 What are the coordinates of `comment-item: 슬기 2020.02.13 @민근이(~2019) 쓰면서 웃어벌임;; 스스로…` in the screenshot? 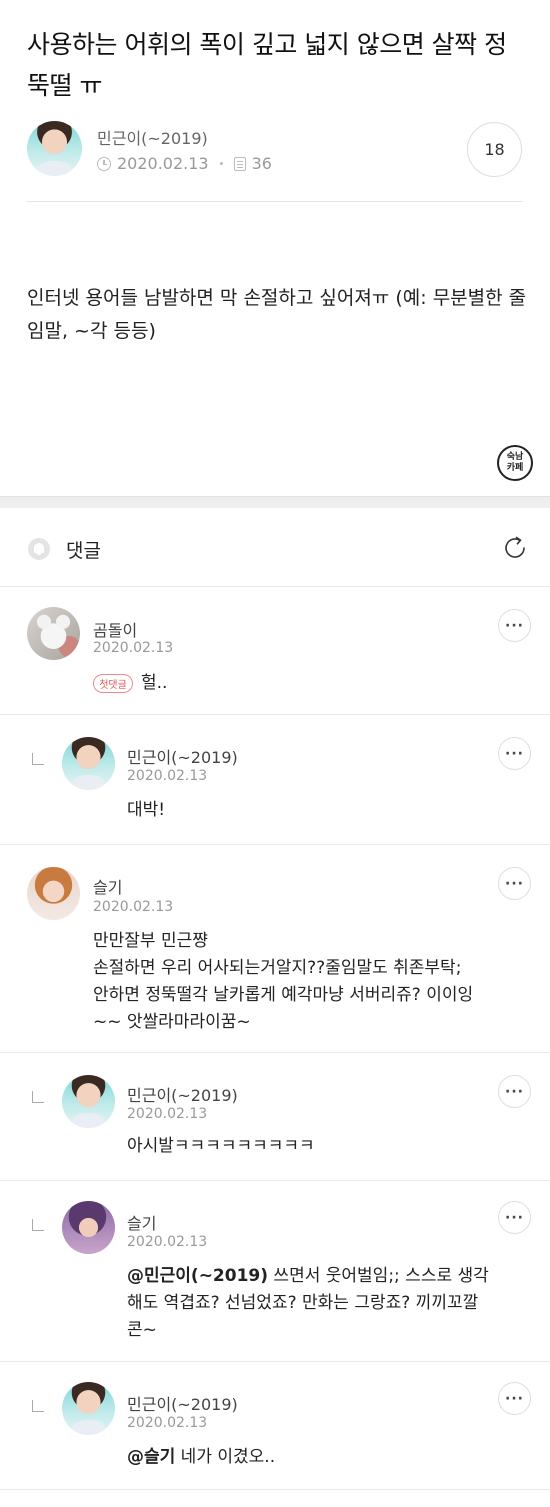 It's located at (275, 1271).